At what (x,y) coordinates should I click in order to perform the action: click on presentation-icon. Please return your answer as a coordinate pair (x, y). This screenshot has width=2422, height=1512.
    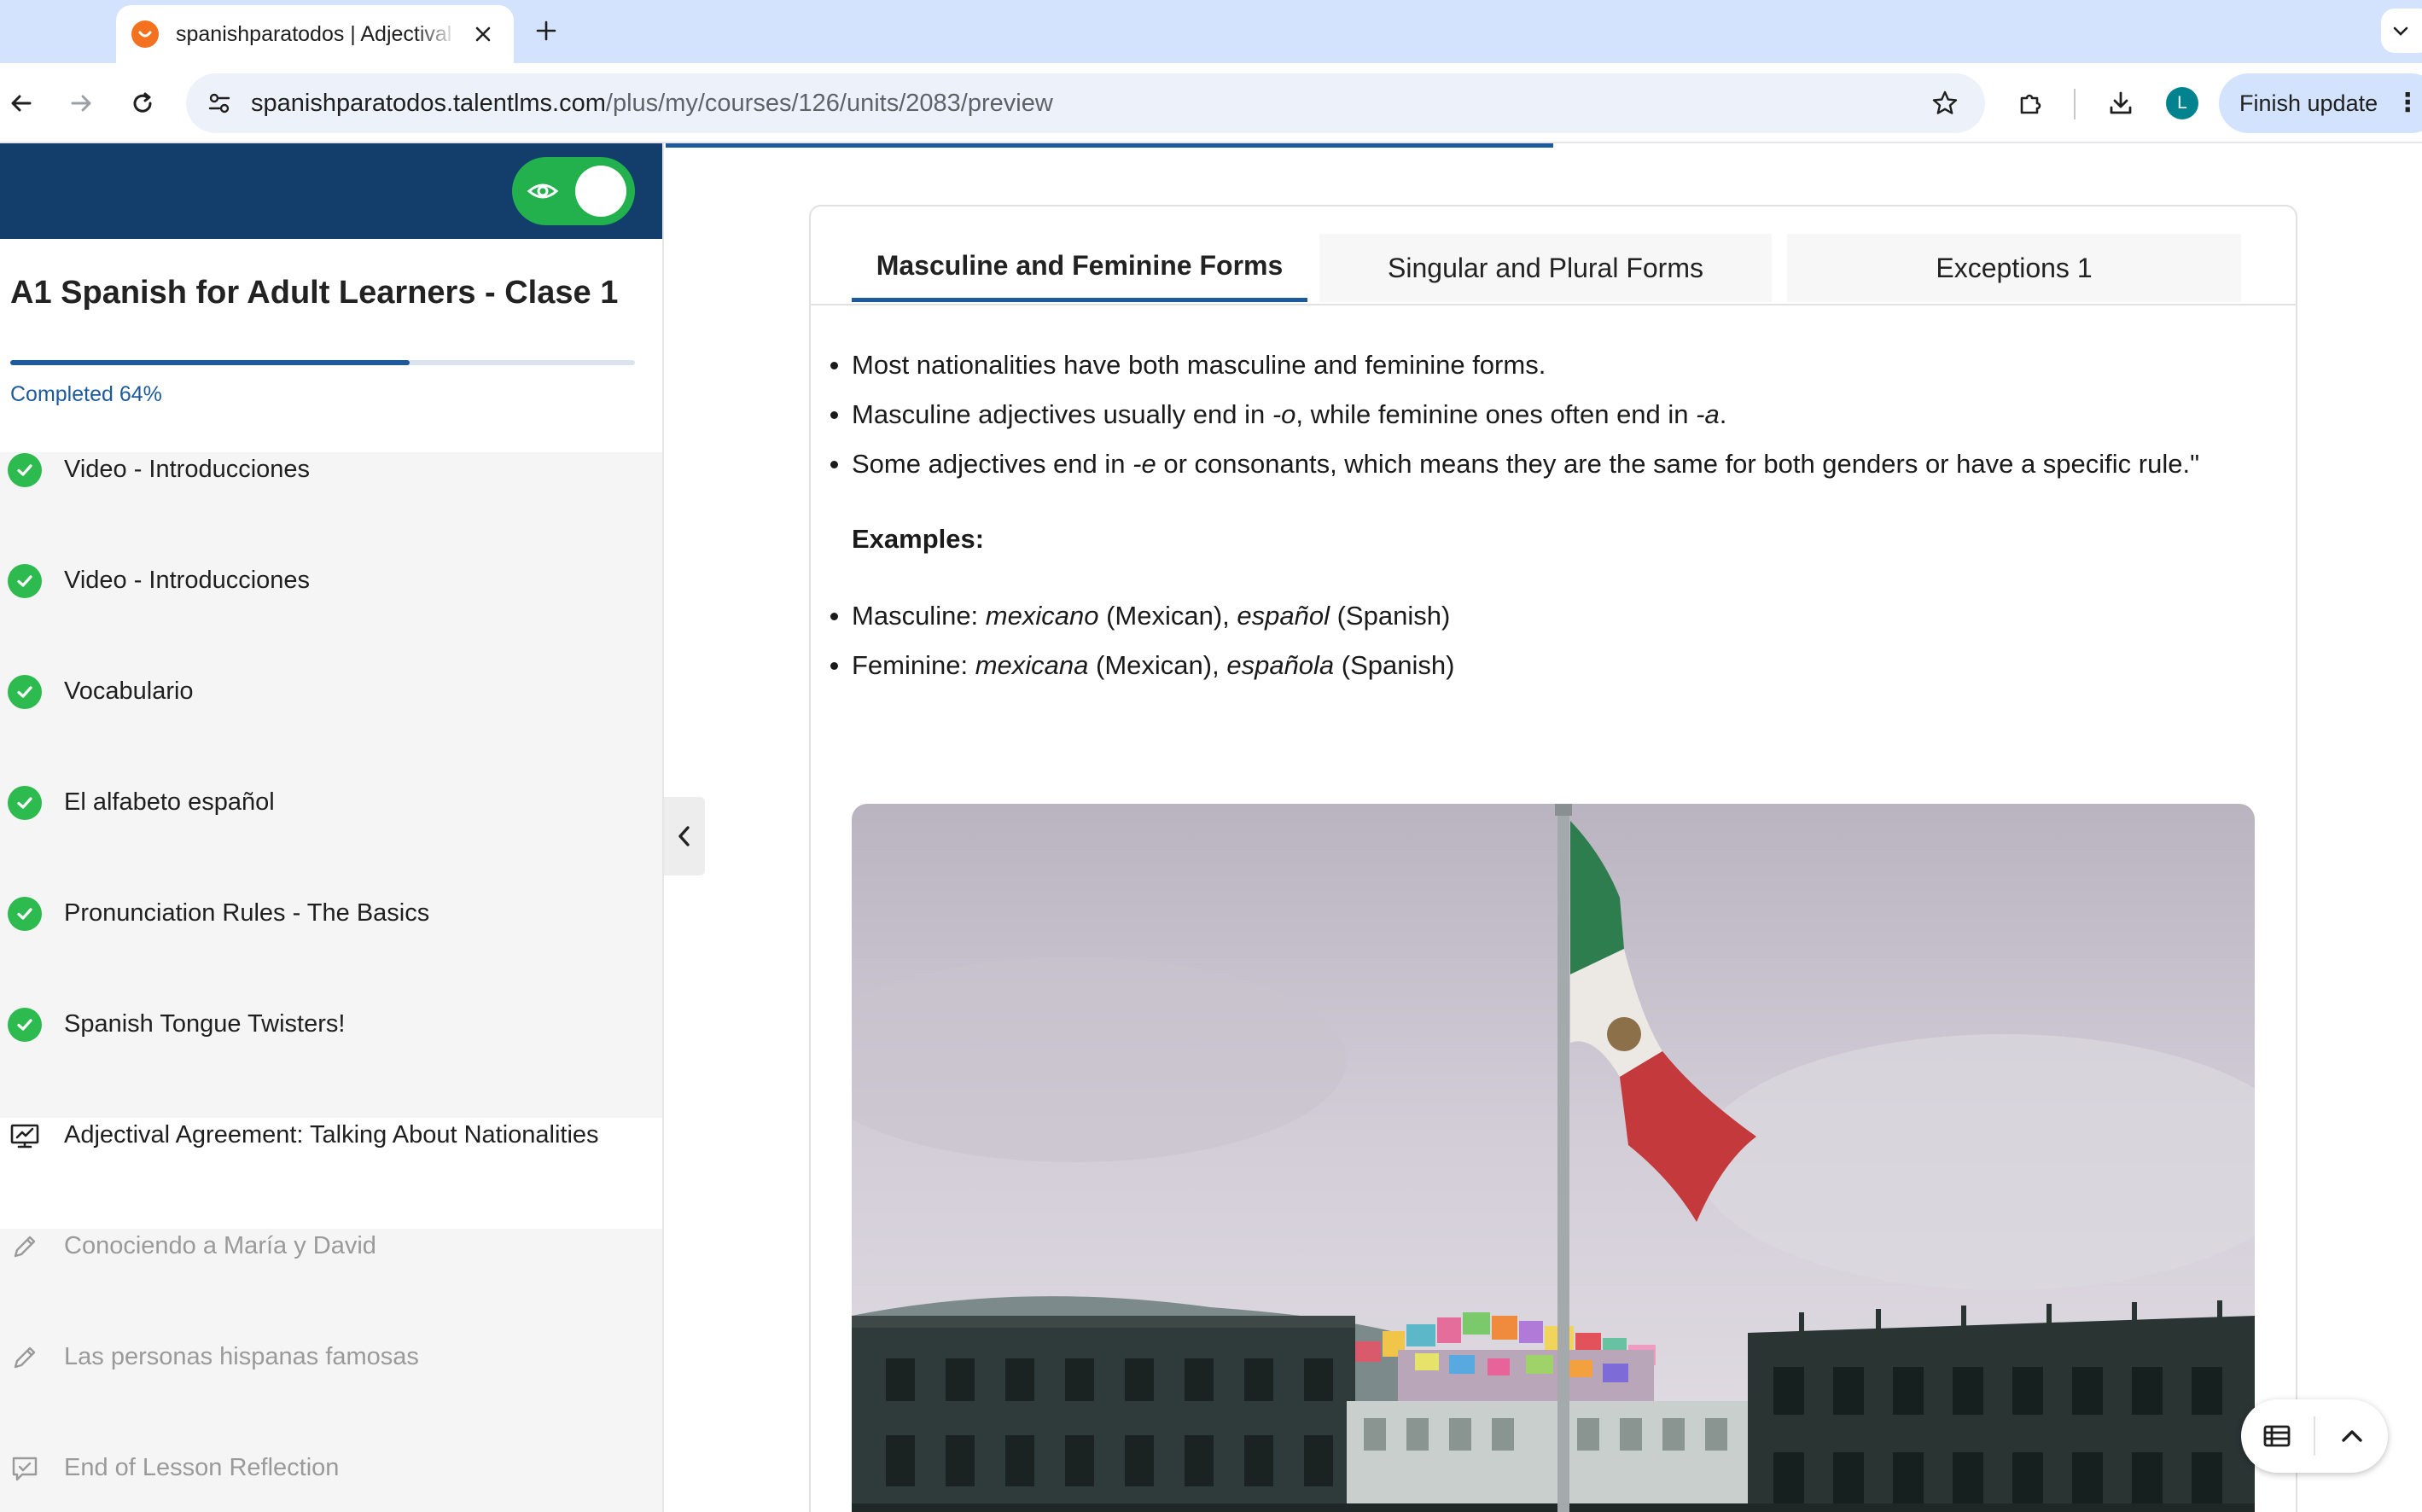
    Looking at the image, I should click on (25, 1136).